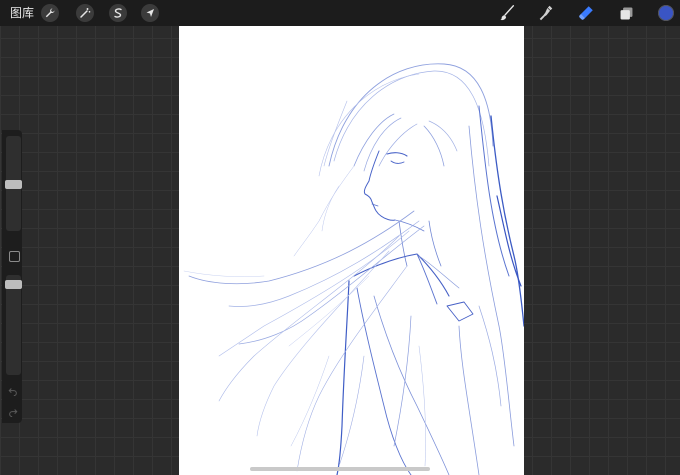 This screenshot has height=475, width=680. I want to click on modify-button, so click(14, 256).